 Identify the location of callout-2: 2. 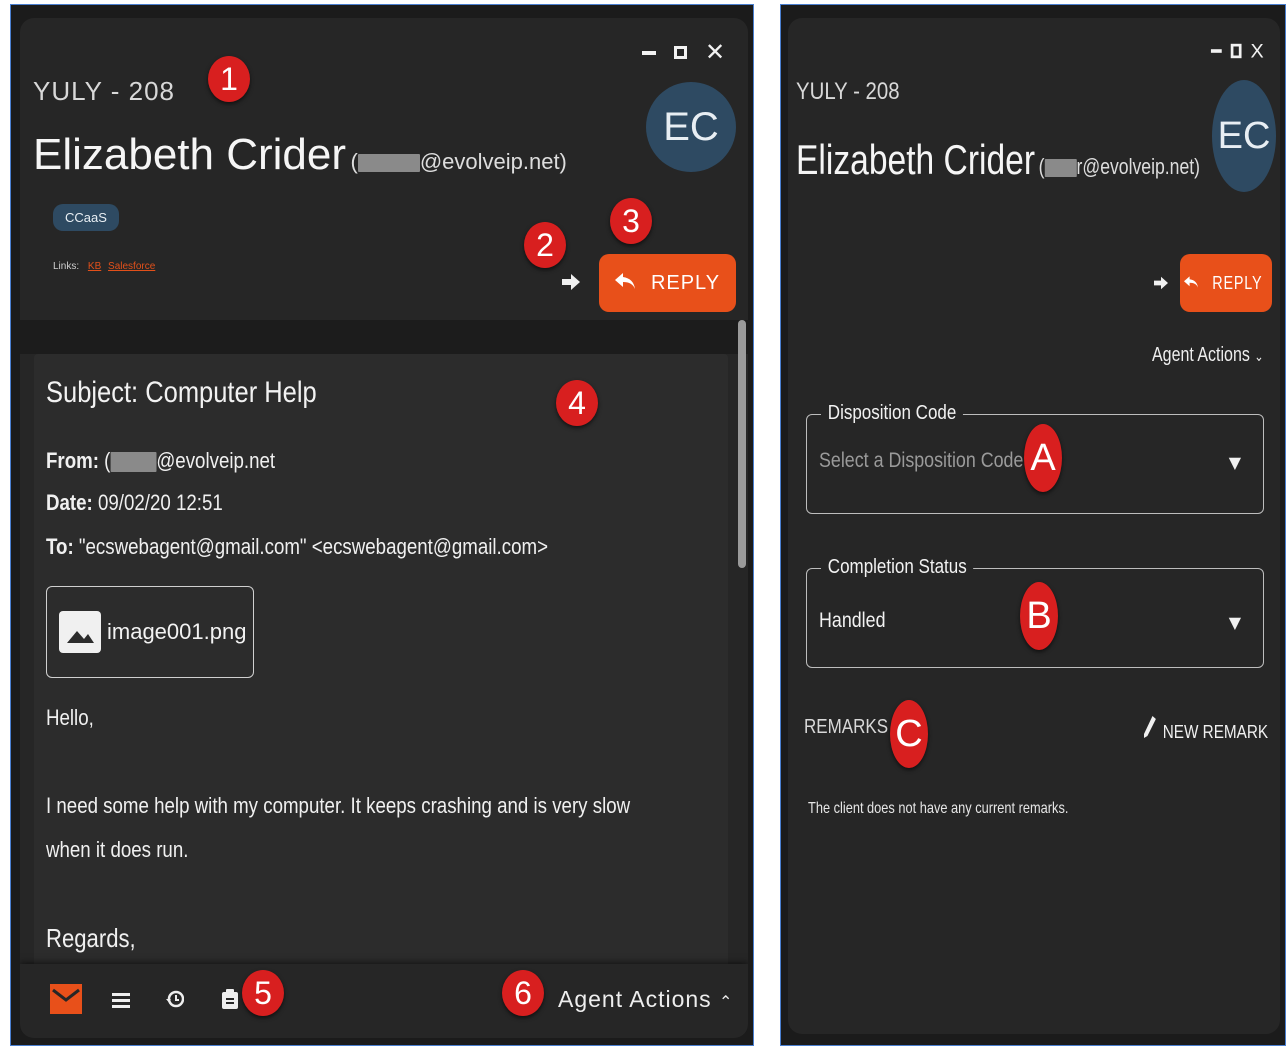
(545, 245).